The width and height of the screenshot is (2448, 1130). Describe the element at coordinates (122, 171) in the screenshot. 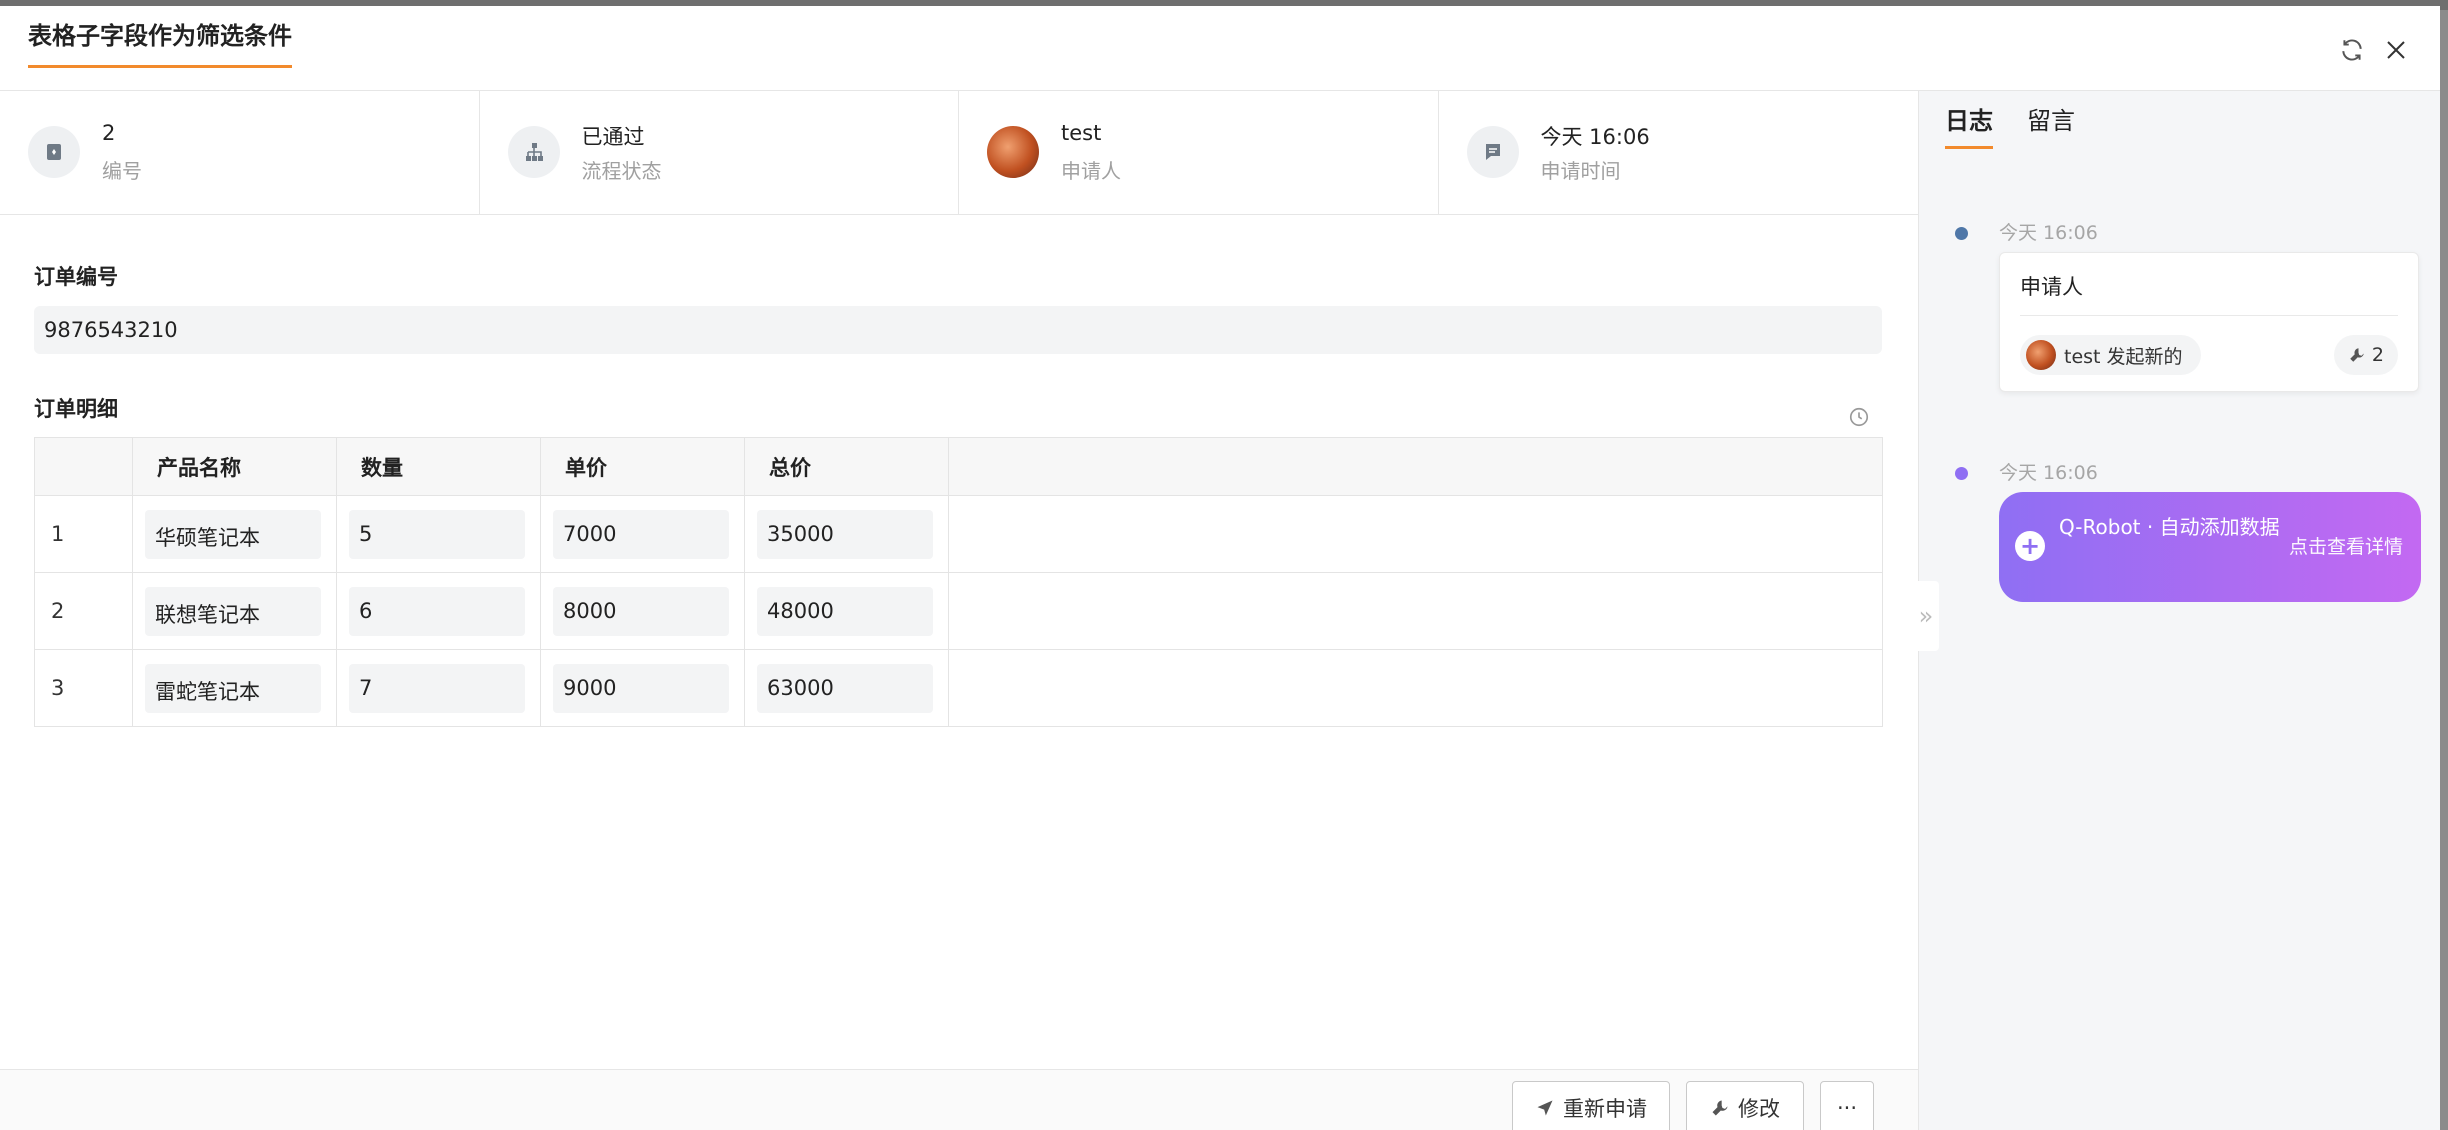

I see `info-number-label: 编号` at that location.